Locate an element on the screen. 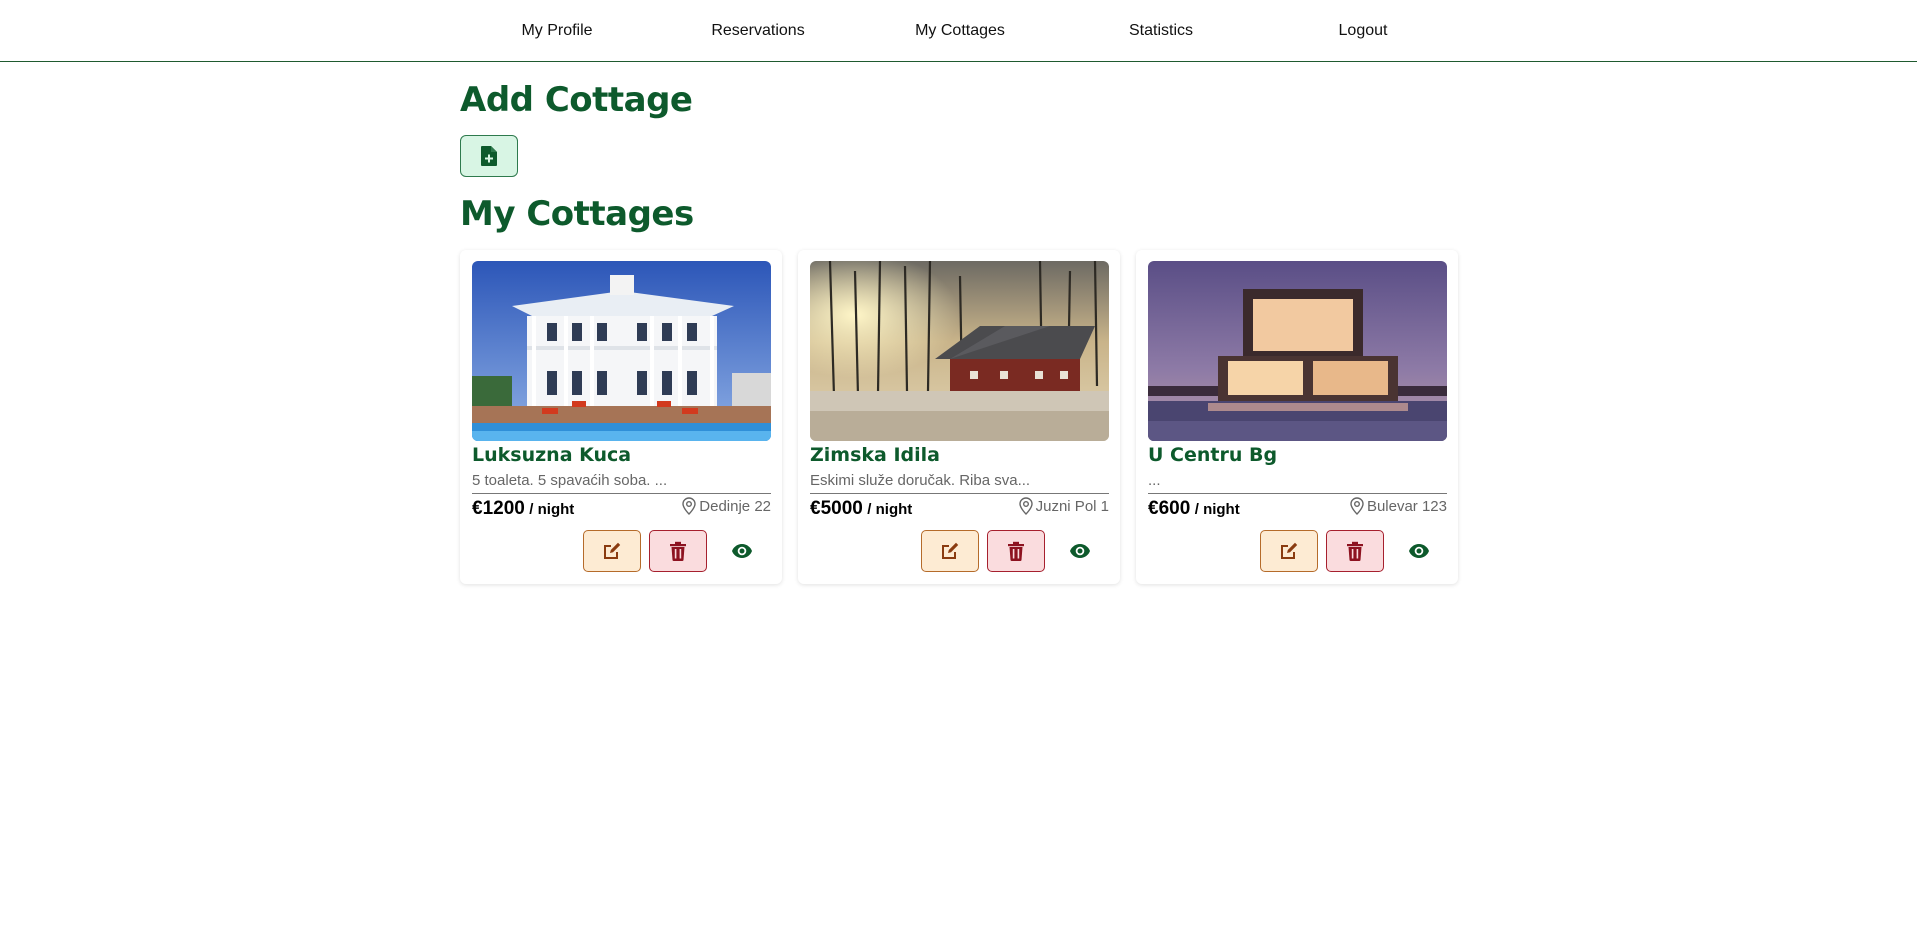 Image resolution: width=1917 pixels, height=947 pixels. location-text: Bulevar 123 is located at coordinates (1406, 506).